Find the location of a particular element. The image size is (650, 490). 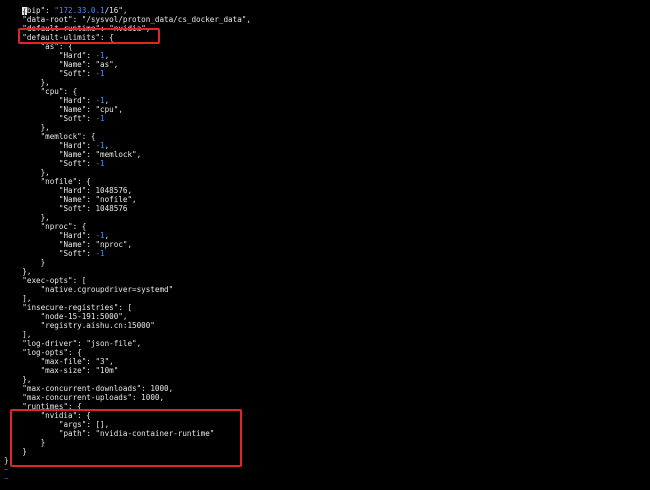

code-token: "nofile", is located at coordinates (116, 199).